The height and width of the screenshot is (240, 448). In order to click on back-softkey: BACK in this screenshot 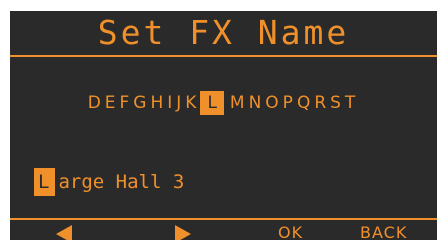, I will do `click(383, 231)`.